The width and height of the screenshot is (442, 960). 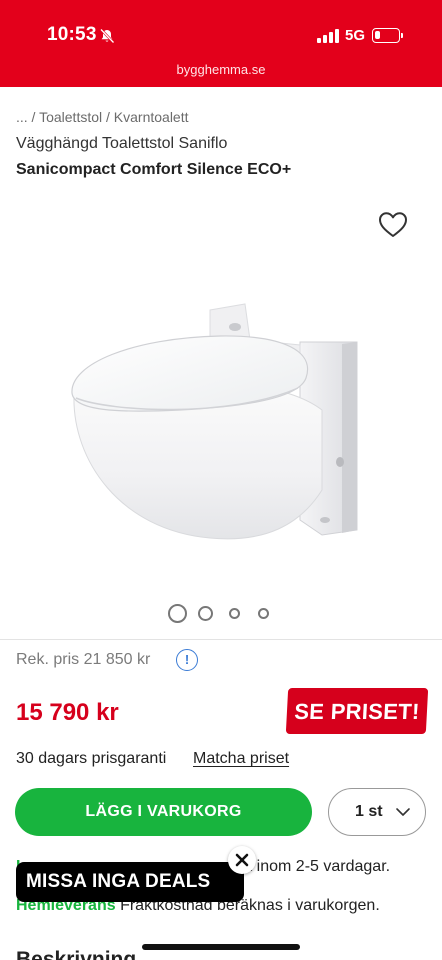 I want to click on status-time: 10:53, so click(x=72, y=34).